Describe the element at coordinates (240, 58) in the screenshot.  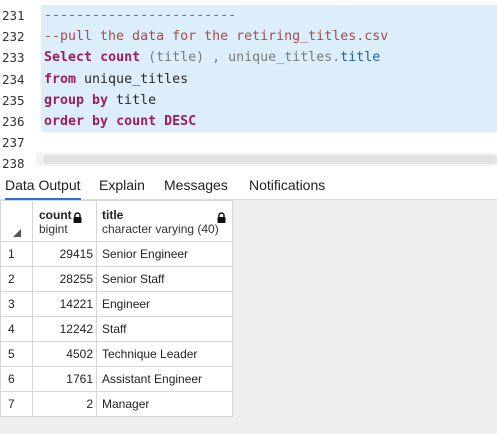
I see `code-token: (title) , unique_titles.` at that location.